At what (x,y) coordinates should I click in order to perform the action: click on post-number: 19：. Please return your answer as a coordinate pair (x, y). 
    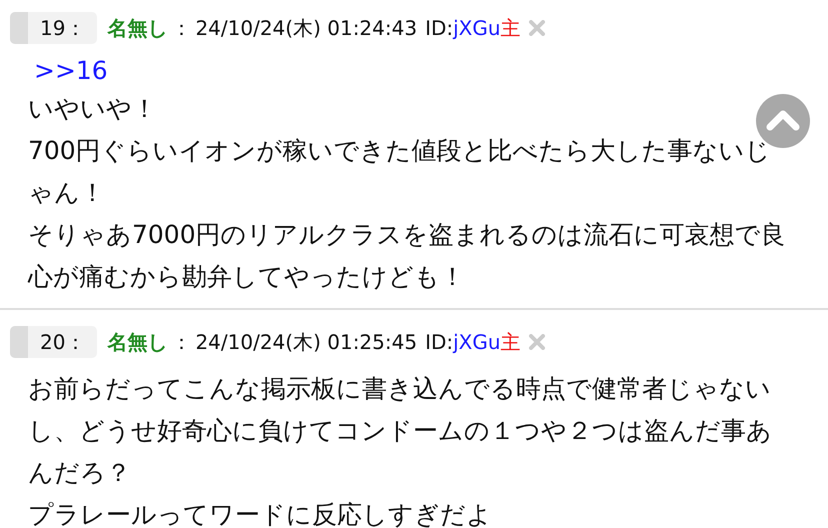
    Looking at the image, I should click on (54, 28).